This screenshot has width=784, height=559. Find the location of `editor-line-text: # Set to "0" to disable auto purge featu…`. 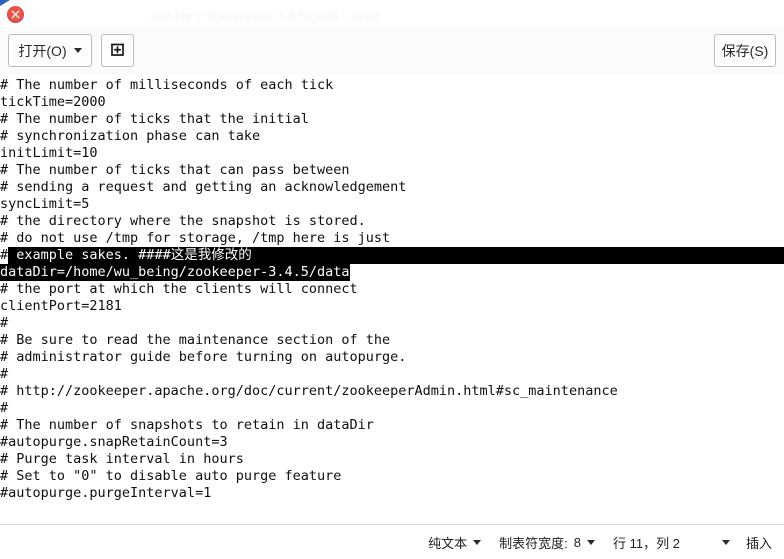

editor-line-text: # Set to "0" to disable auto purge featu… is located at coordinates (171, 476).